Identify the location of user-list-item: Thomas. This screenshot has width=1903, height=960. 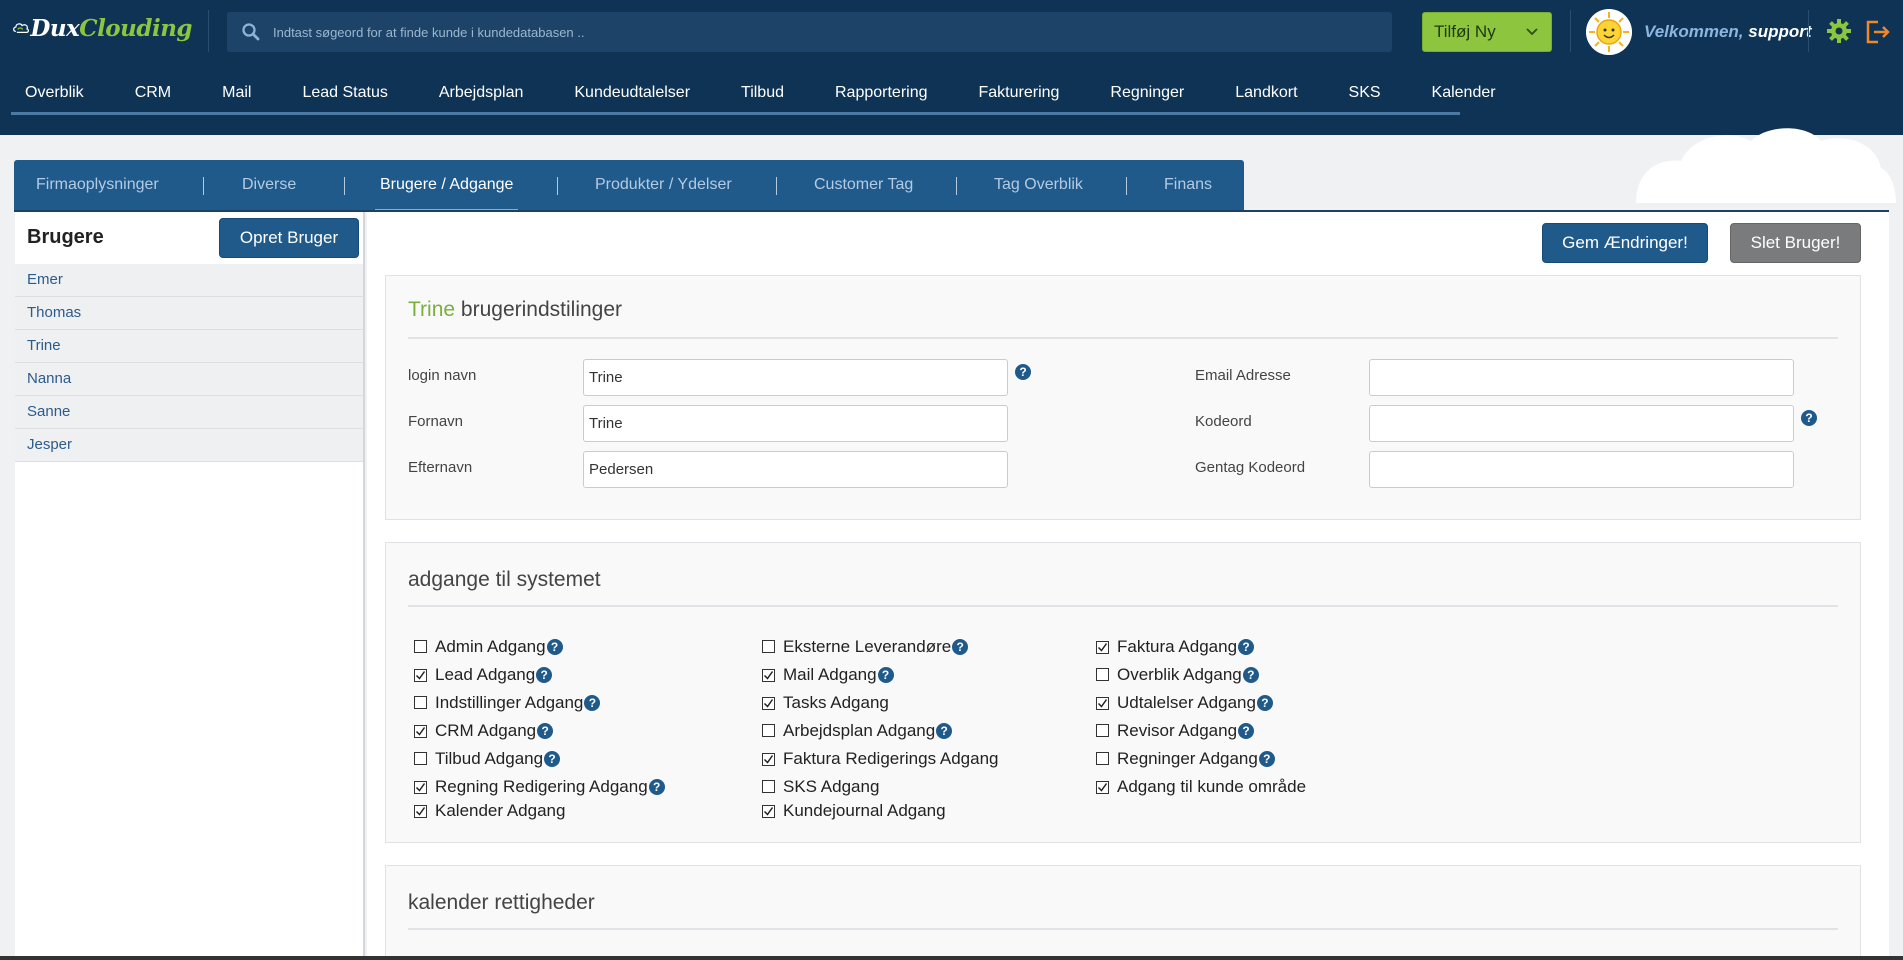
(189, 313).